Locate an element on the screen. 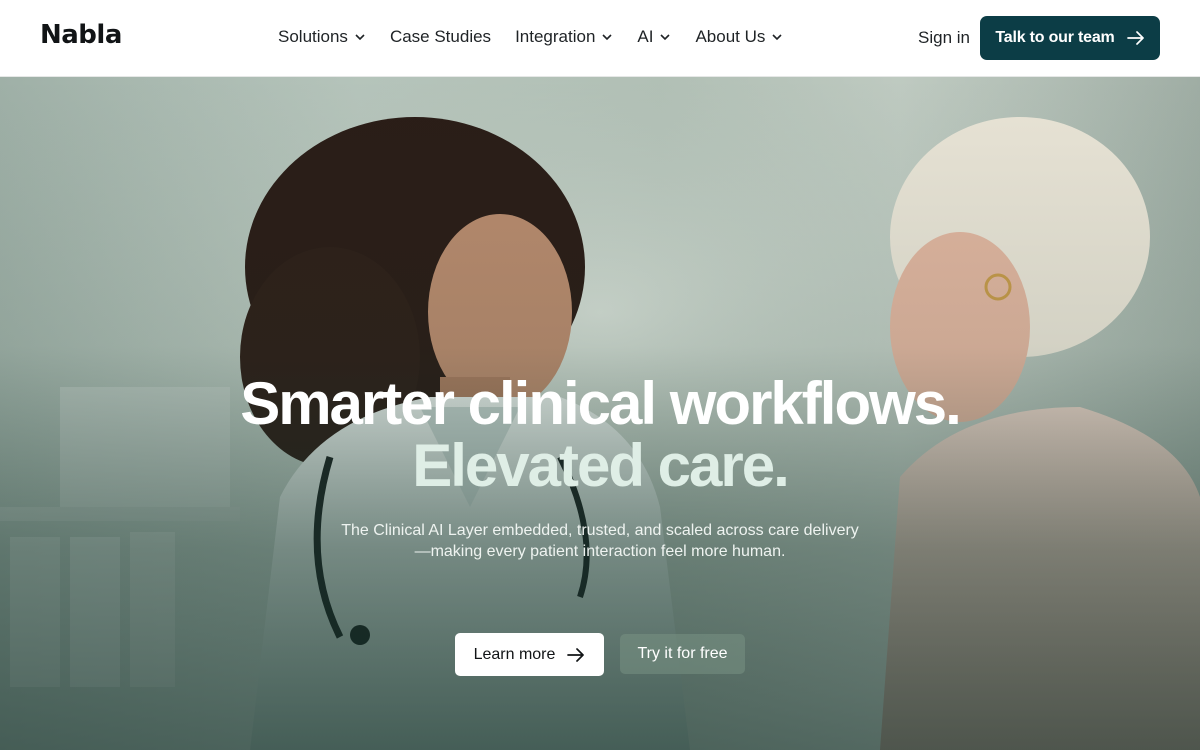 The width and height of the screenshot is (1200, 750). nav-item-integration: Integration is located at coordinates (564, 37).